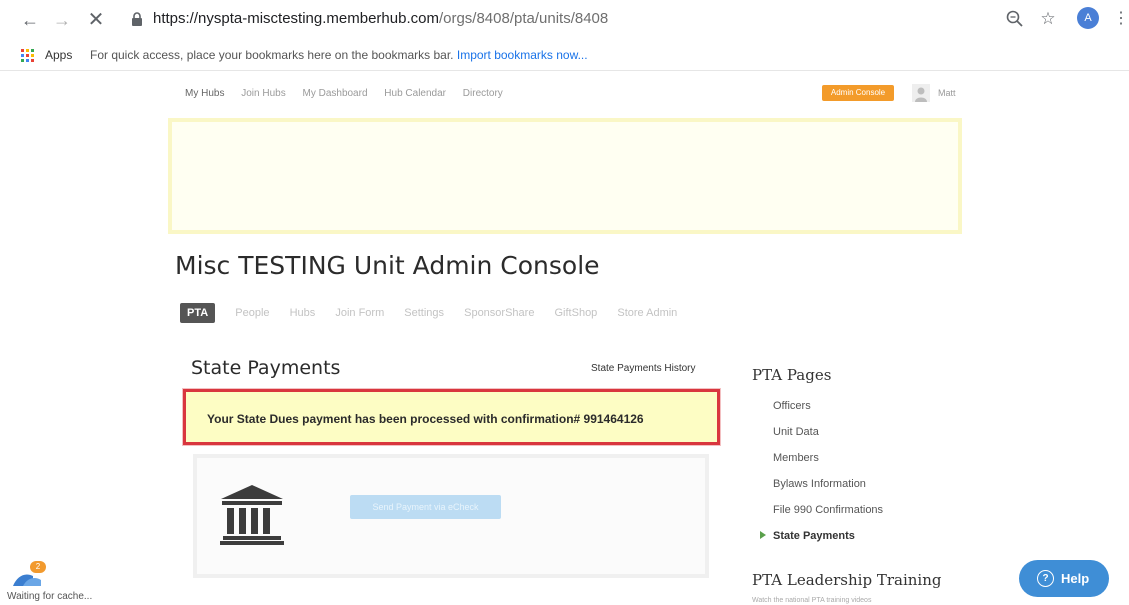 The image size is (1129, 605). What do you see at coordinates (643, 368) in the screenshot?
I see `state-payments-history-link: State Payments History` at bounding box center [643, 368].